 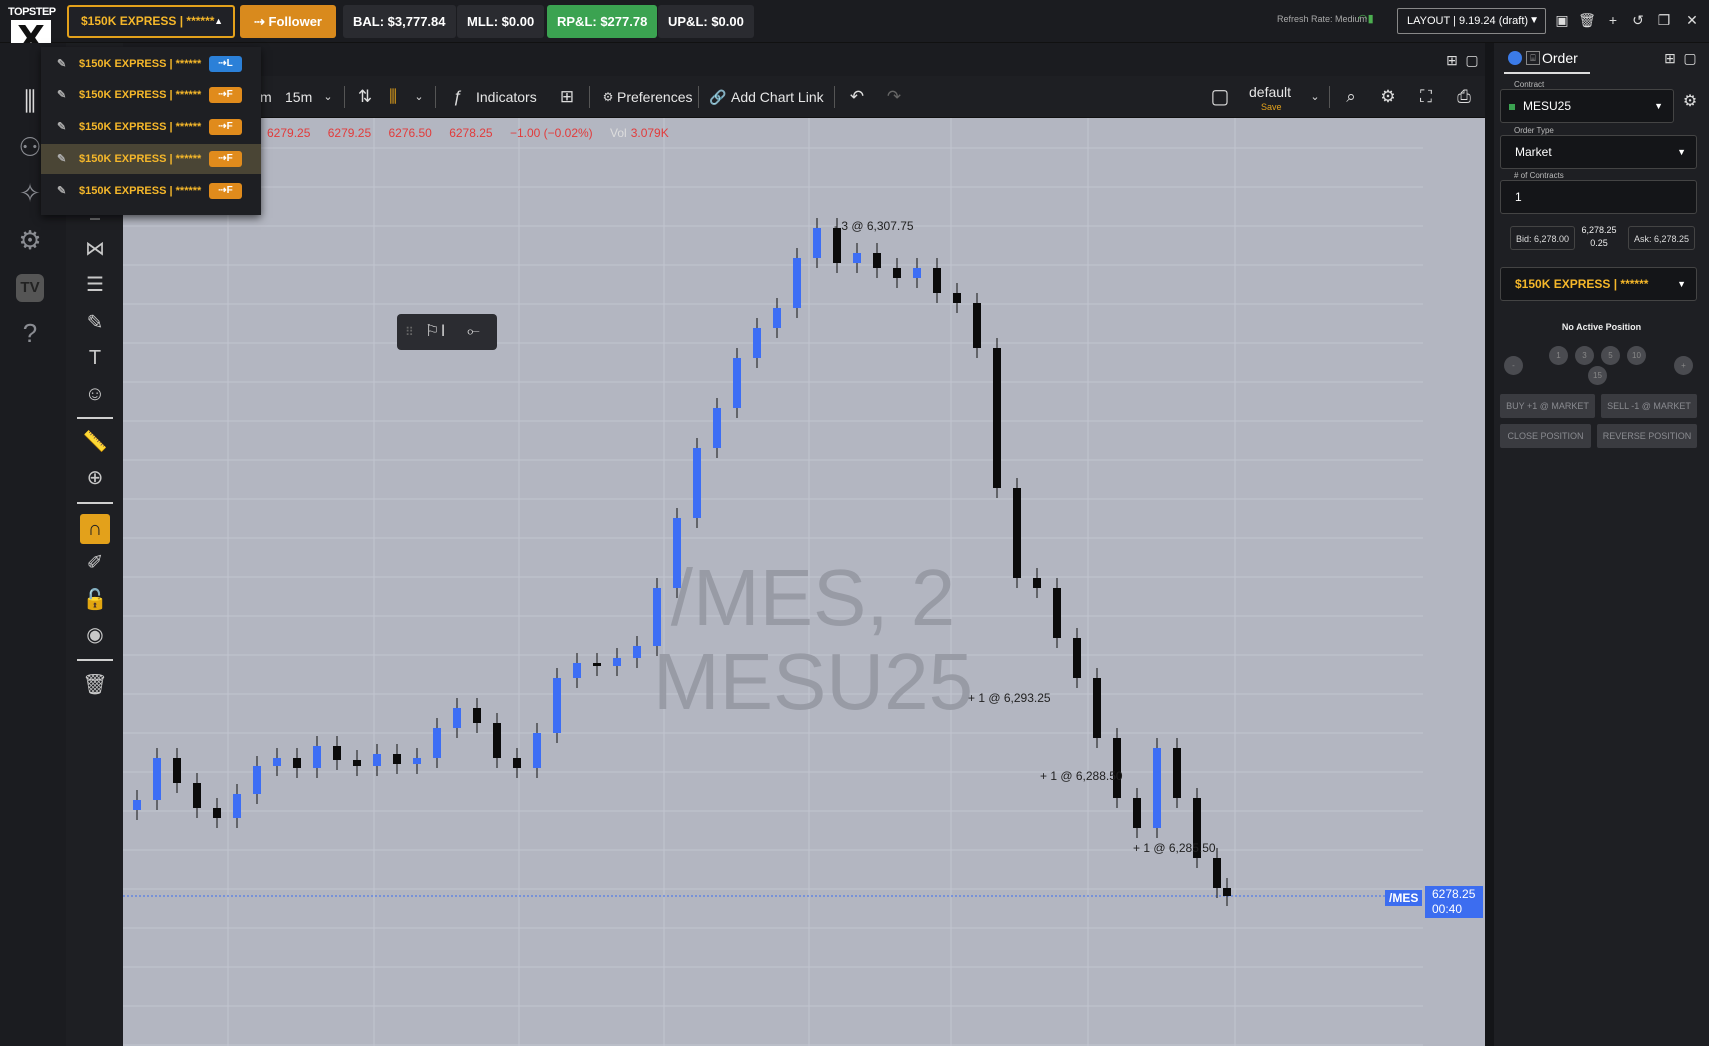 I want to click on follower-label: Follower, so click(x=295, y=21).